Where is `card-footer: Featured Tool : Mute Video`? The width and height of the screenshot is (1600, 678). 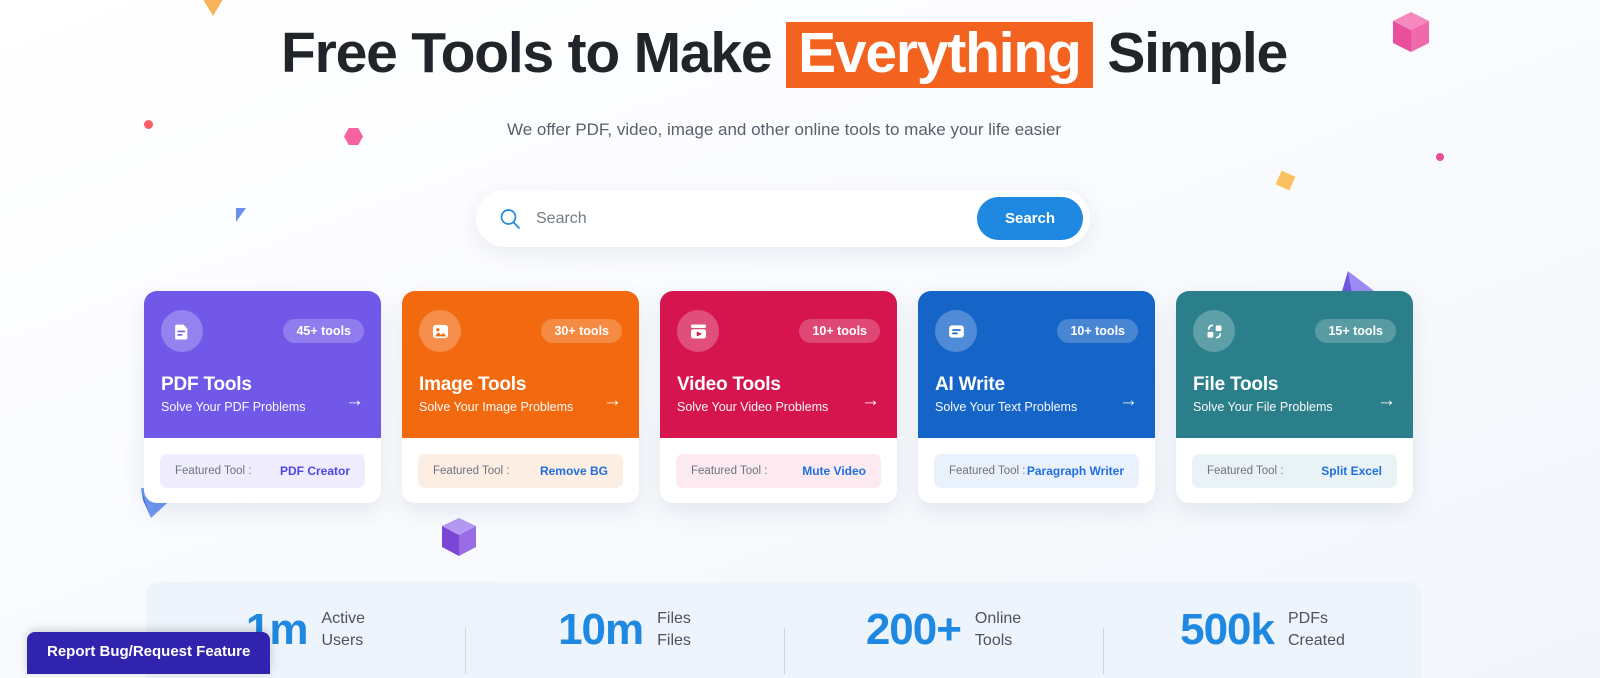
card-footer: Featured Tool : Mute Video is located at coordinates (778, 470).